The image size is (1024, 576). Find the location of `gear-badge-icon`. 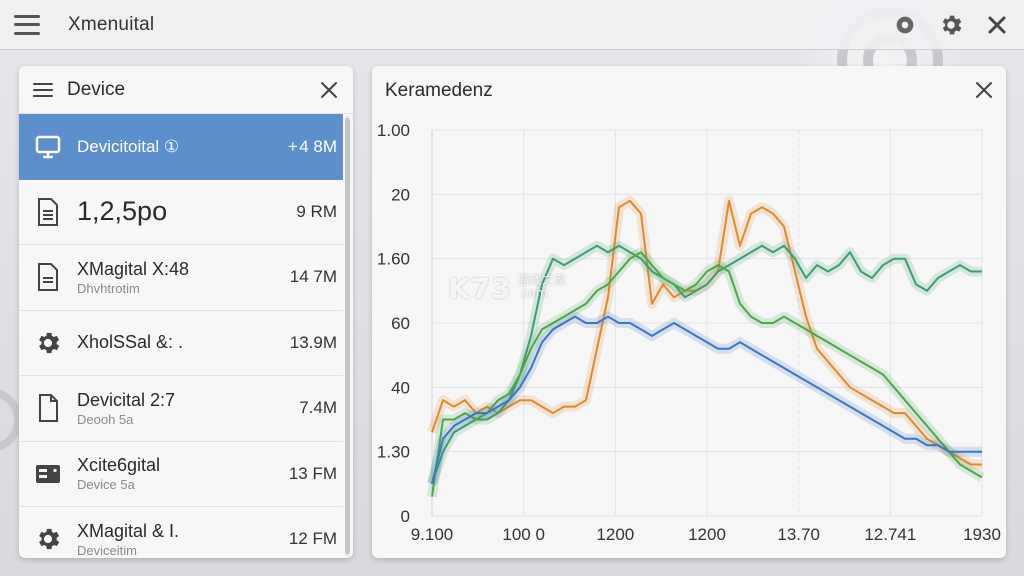

gear-badge-icon is located at coordinates (905, 25).